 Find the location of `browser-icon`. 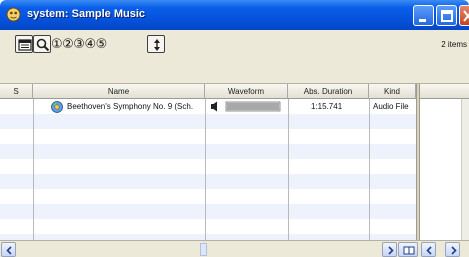

browser-icon is located at coordinates (25, 45).